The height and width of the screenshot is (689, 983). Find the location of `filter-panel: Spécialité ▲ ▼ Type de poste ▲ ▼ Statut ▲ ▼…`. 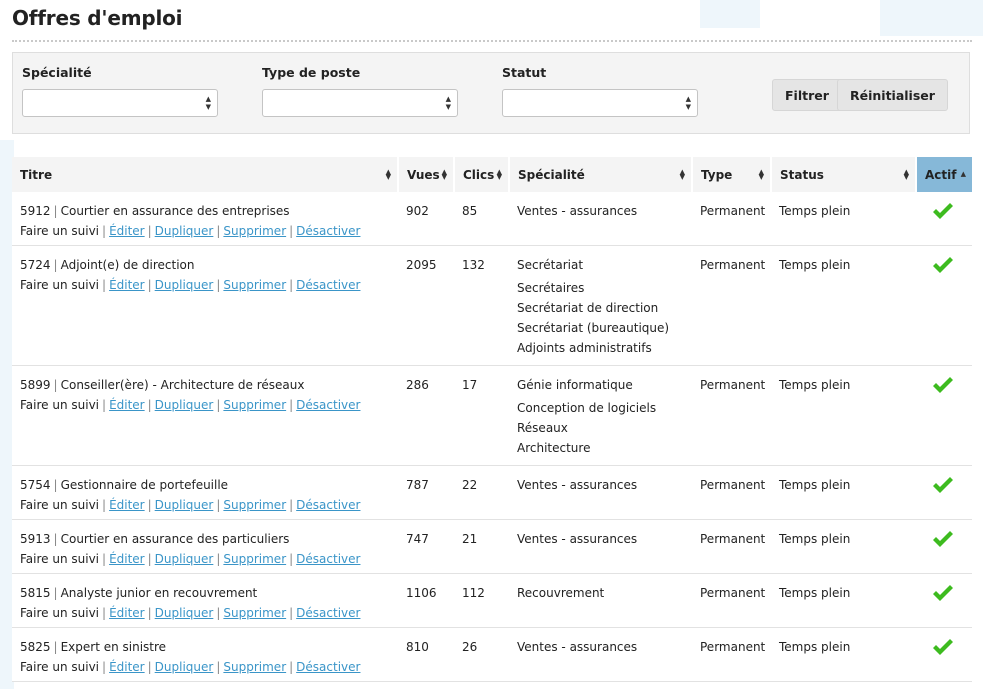

filter-panel: Spécialité ▲ ▼ Type de poste ▲ ▼ Statut ▲ ▼… is located at coordinates (491, 93).